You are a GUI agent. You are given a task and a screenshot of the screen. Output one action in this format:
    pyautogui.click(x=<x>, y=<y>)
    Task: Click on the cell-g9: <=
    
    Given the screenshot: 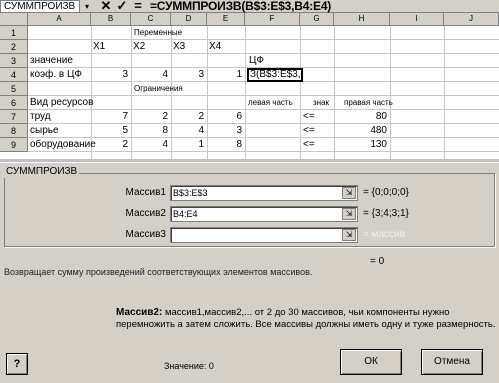 What is the action you would take?
    pyautogui.click(x=309, y=145)
    